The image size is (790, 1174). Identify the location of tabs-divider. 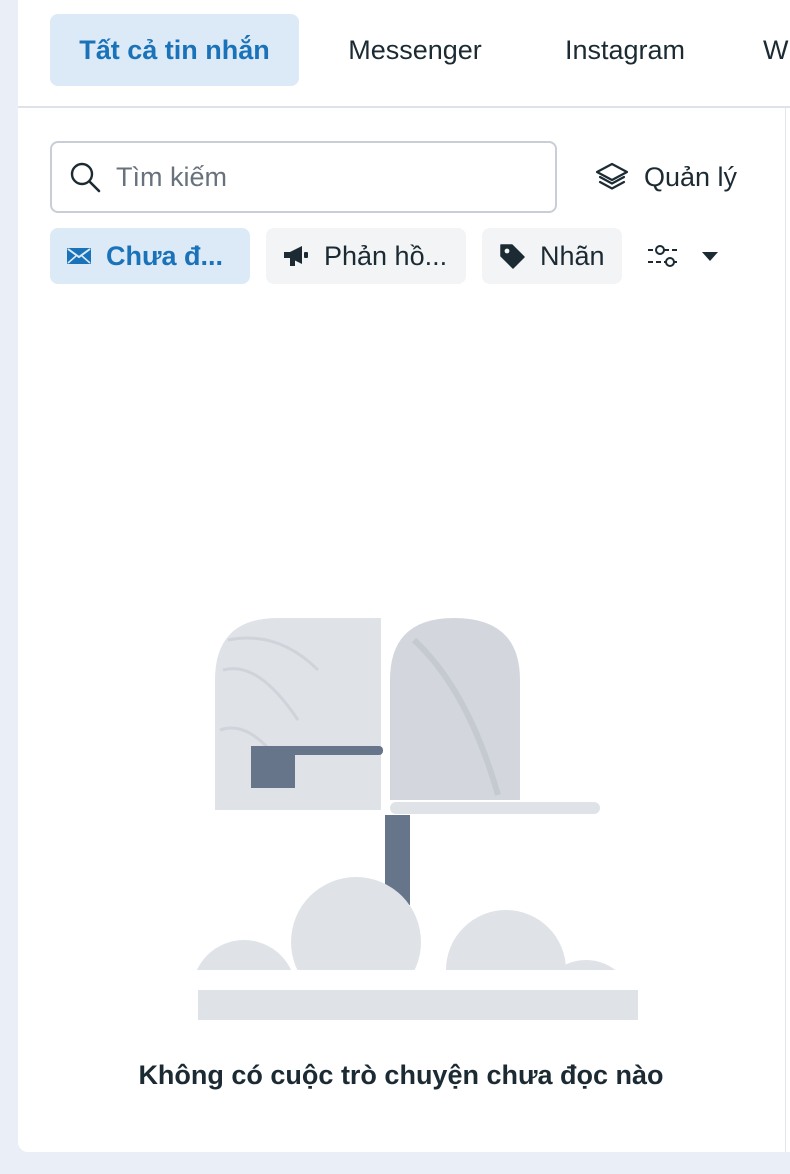
(404, 107).